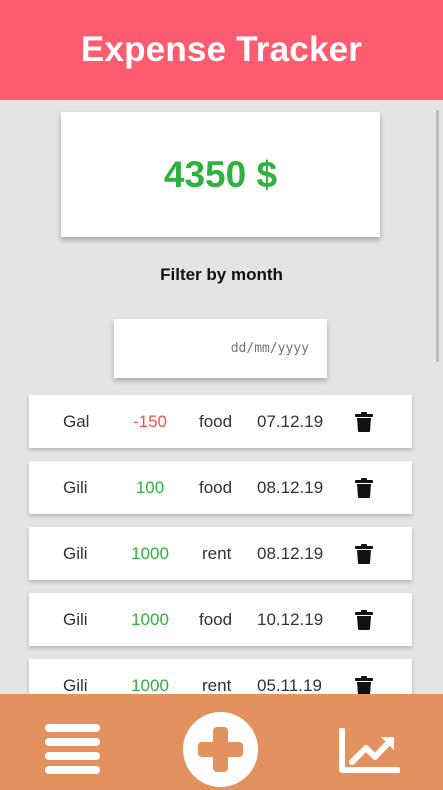  I want to click on chart-line-icon, so click(369, 750).